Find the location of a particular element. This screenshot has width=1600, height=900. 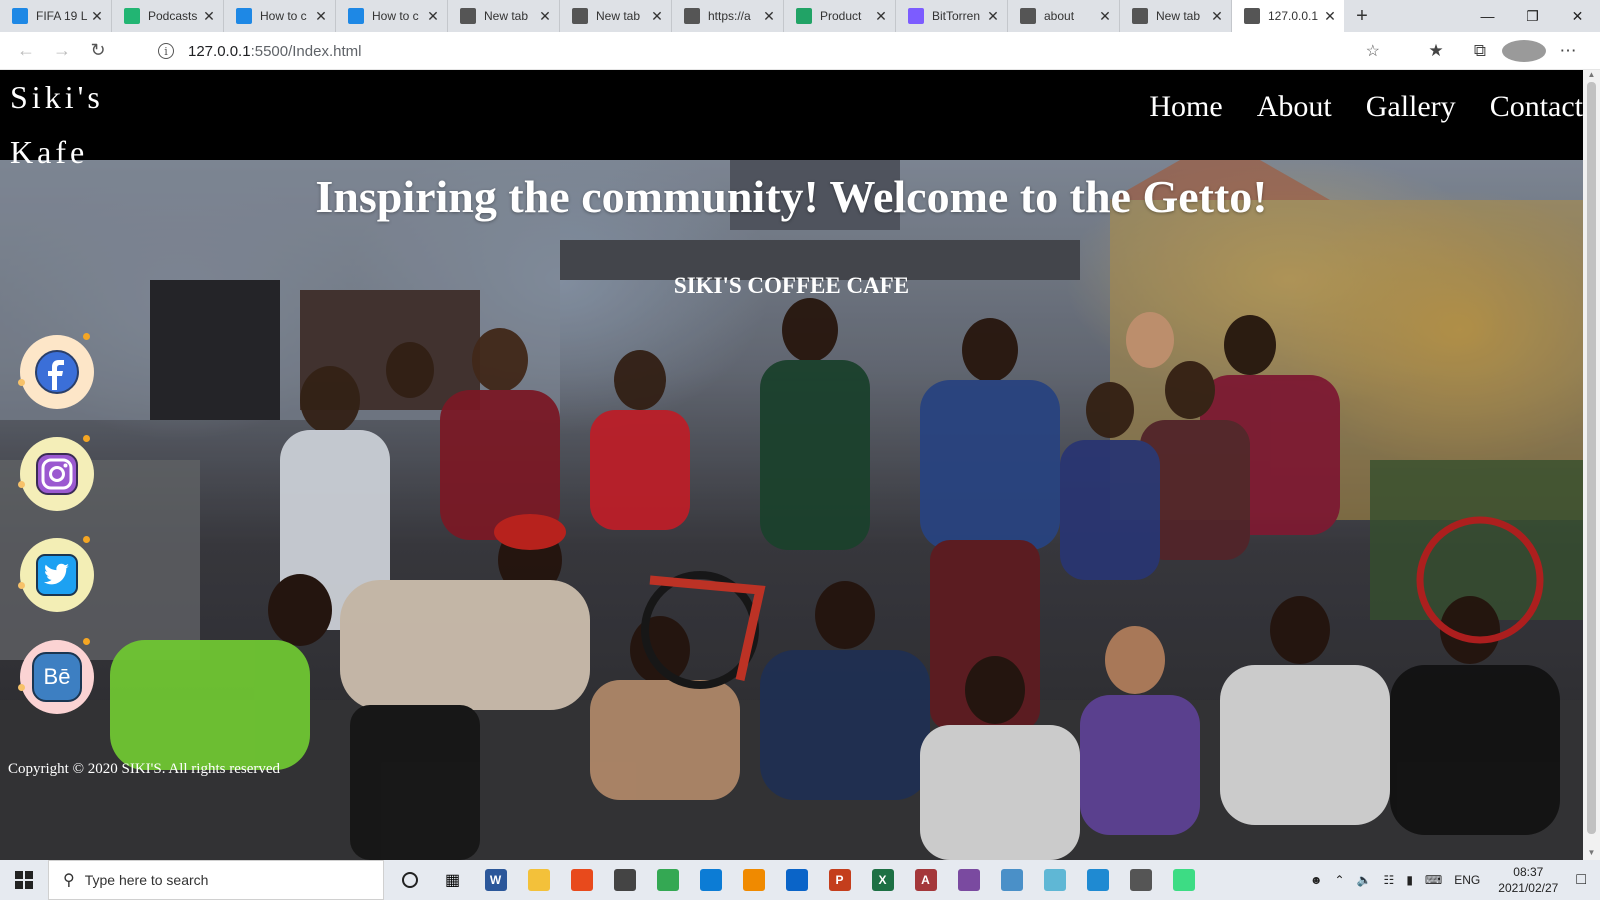

edge-taskbar-button is located at coordinates (710, 880).